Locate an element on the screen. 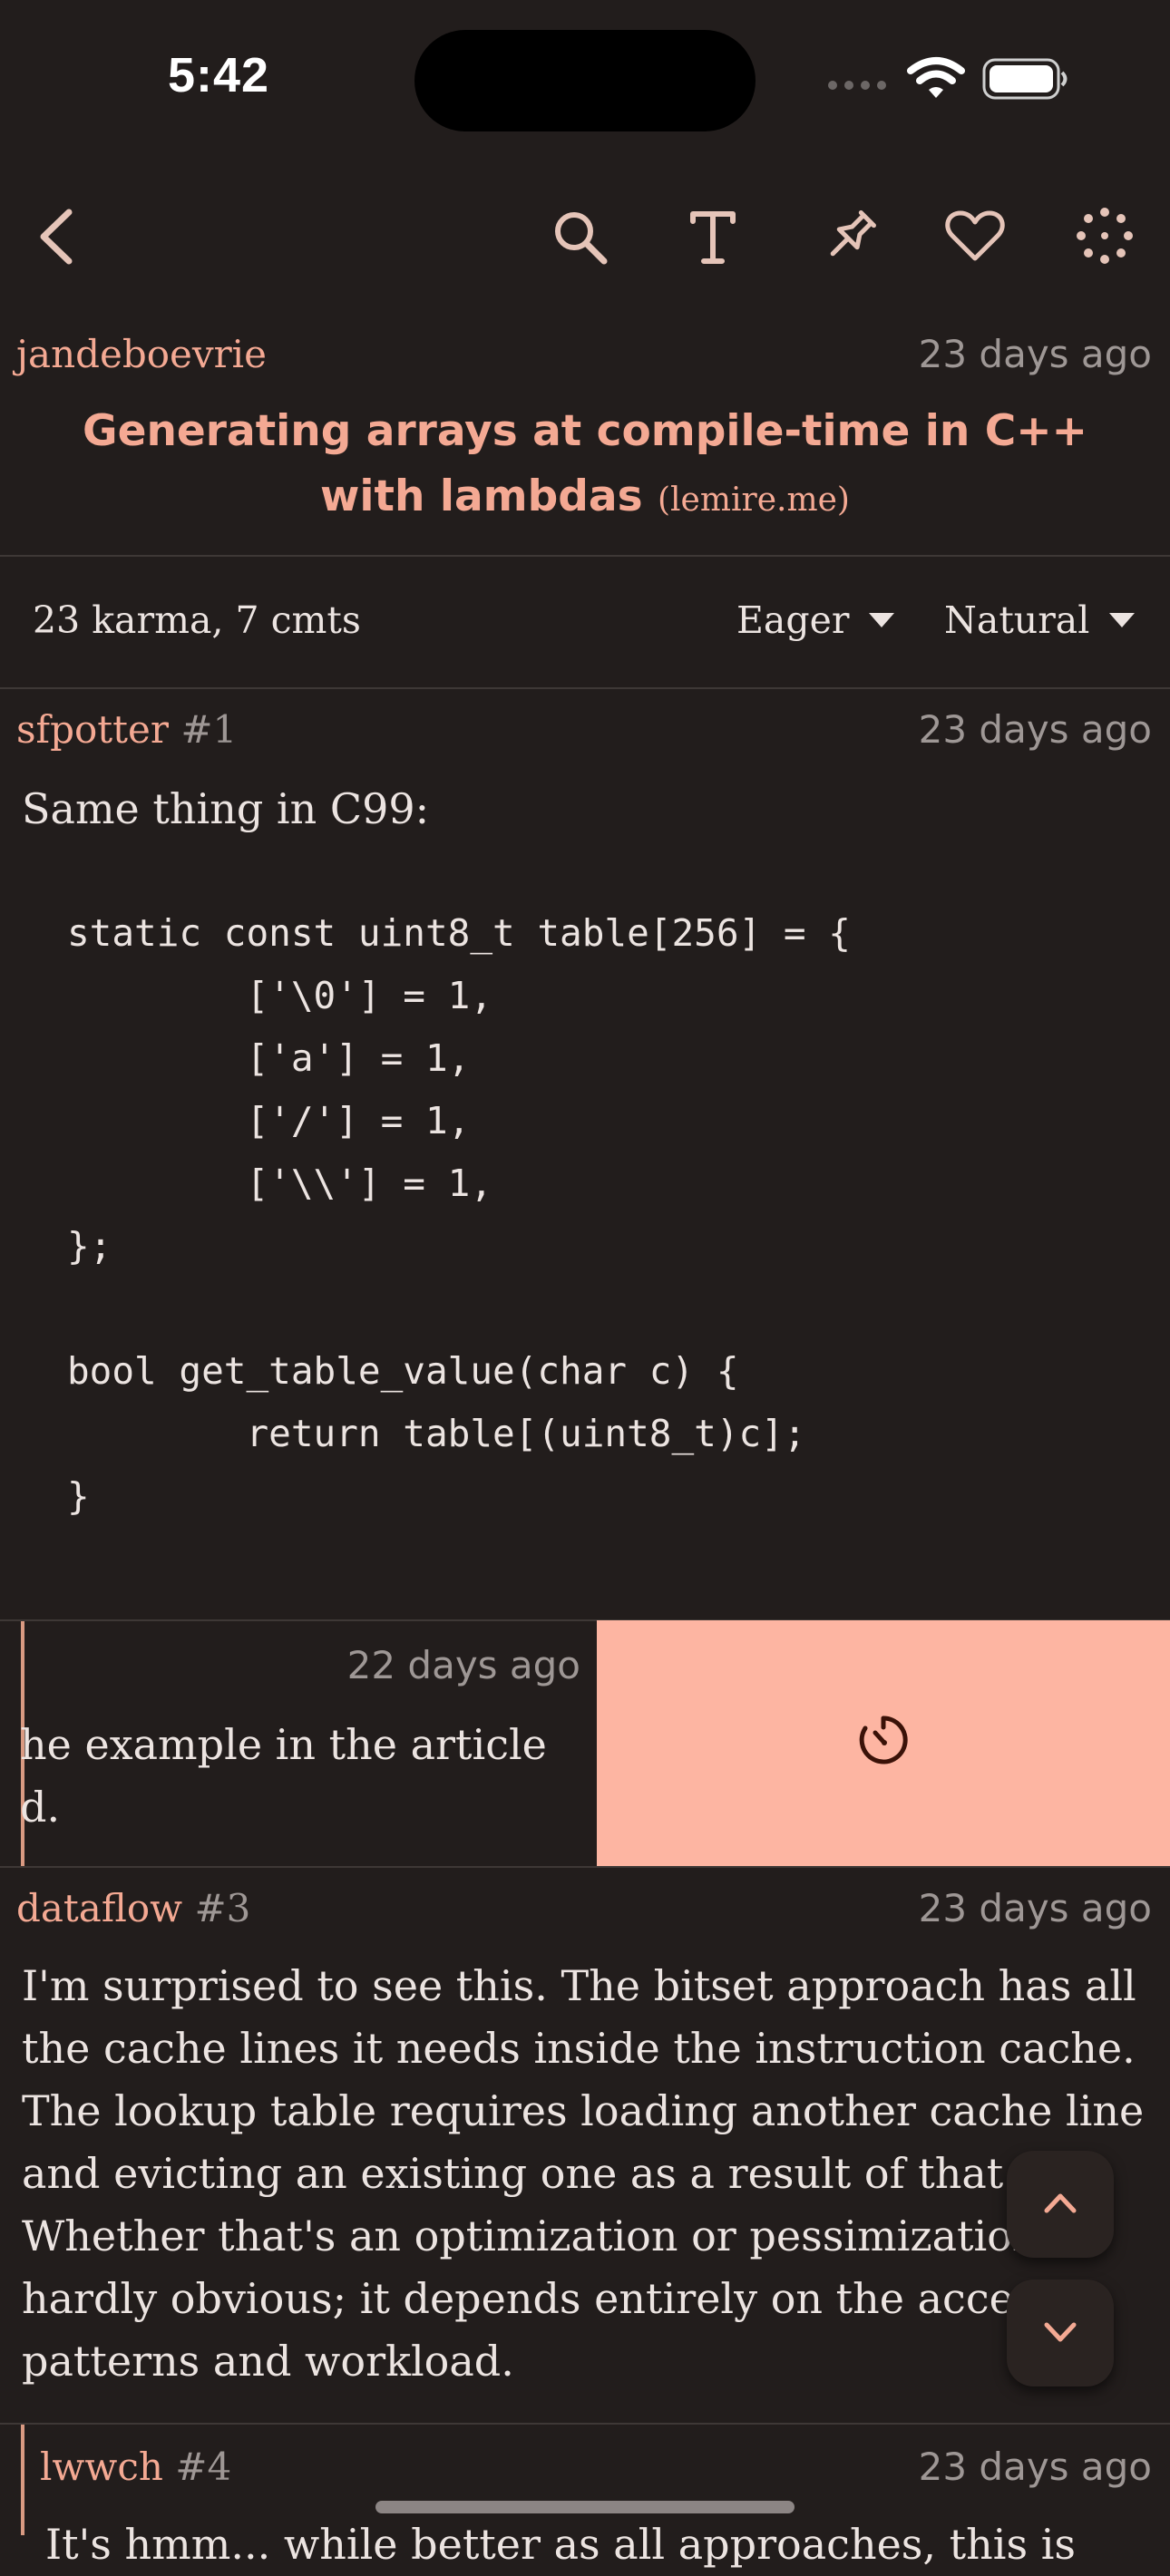 This screenshot has width=1170, height=2576. comment-text: he example in the article is located at coordinates (283, 1744).